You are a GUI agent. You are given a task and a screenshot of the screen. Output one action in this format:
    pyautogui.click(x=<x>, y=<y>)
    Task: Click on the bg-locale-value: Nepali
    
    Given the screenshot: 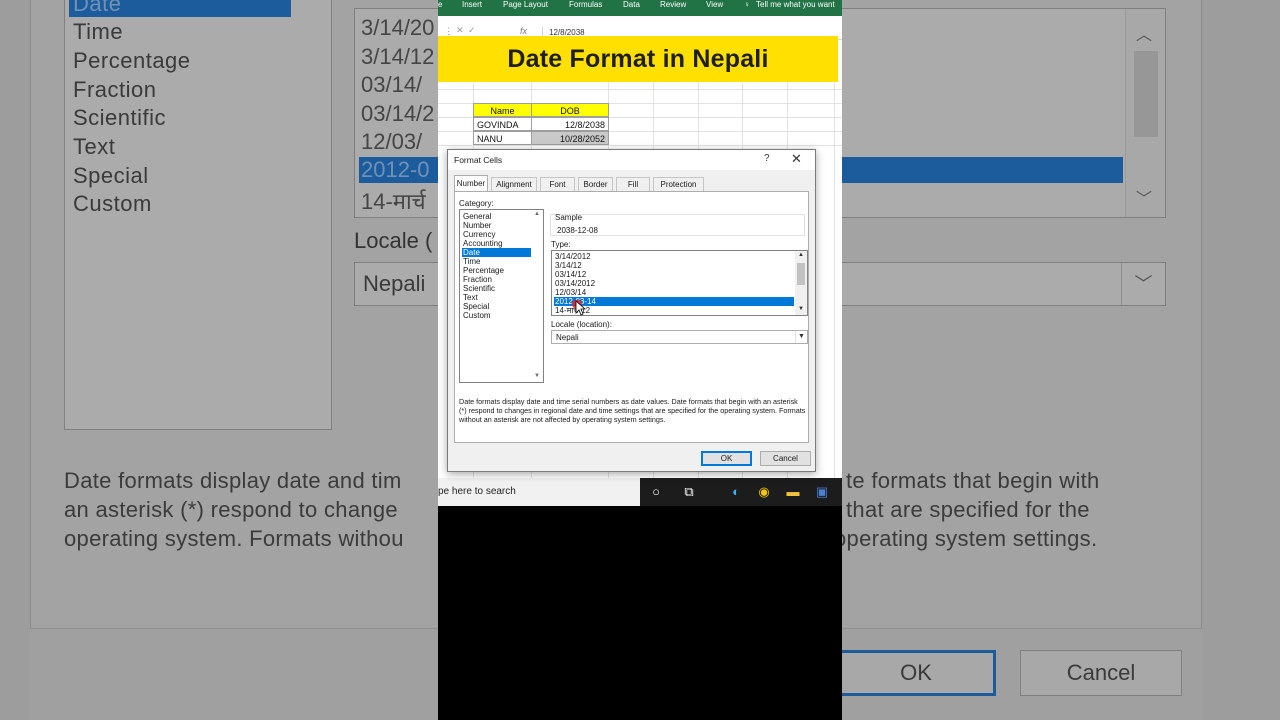 What is the action you would take?
    pyautogui.click(x=394, y=283)
    